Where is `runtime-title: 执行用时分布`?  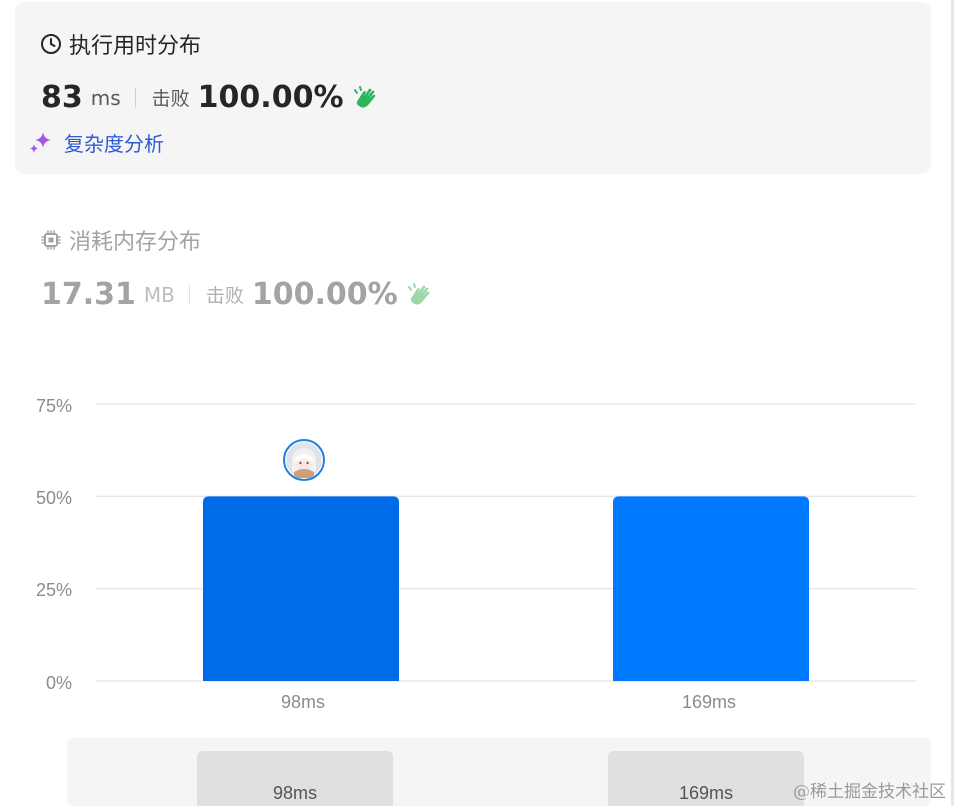 runtime-title: 执行用时分布 is located at coordinates (120, 44).